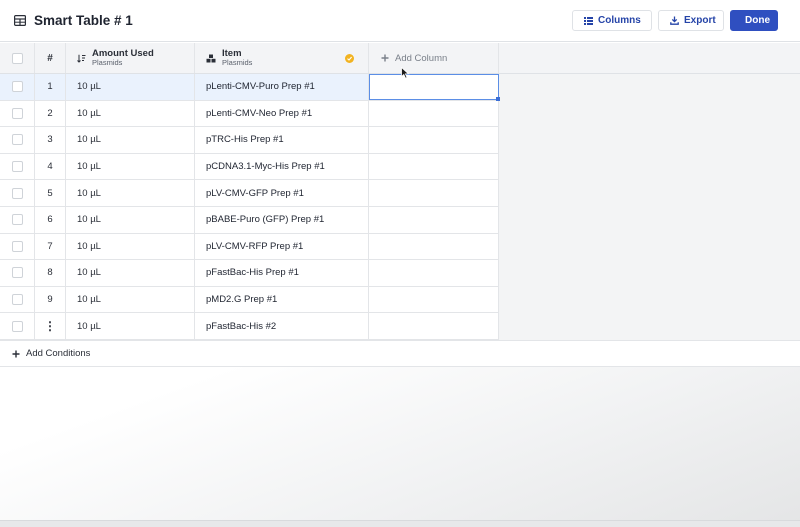 This screenshot has width=800, height=527. I want to click on table-row: 6 10 µL pBABE-Puro (GFP) Prep #1, so click(249, 220).